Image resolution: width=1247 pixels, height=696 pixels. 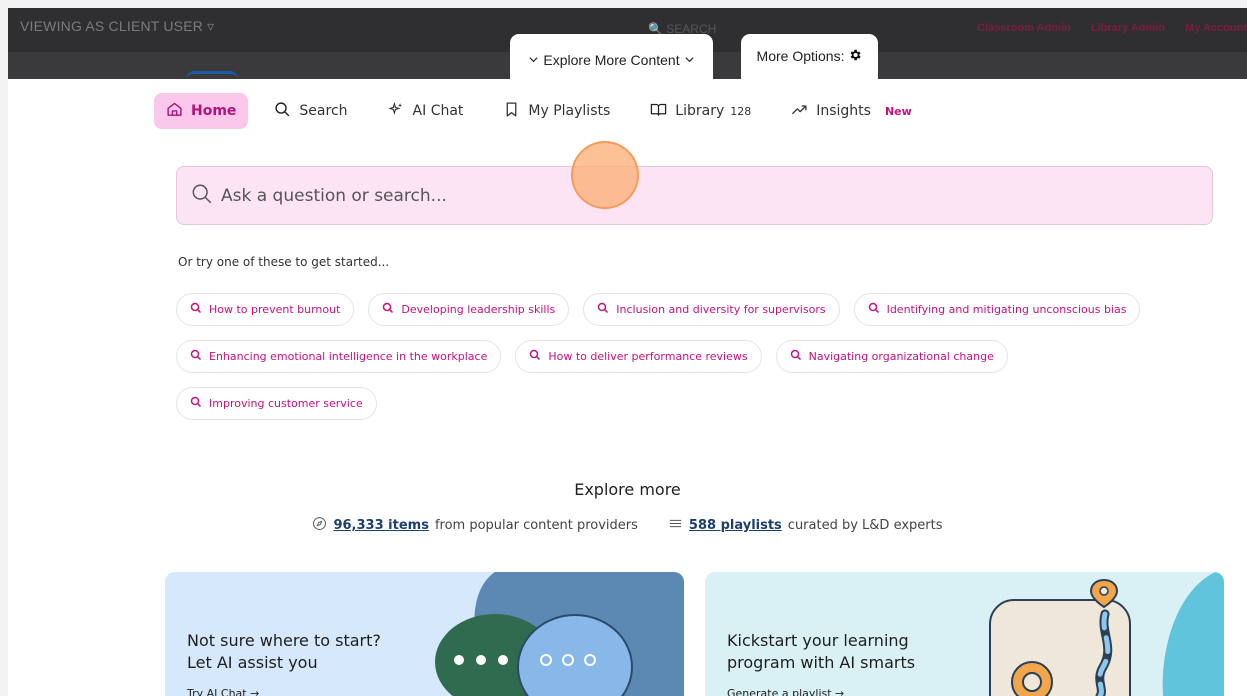 What do you see at coordinates (800, 56) in the screenshot?
I see `more-options-label: More Options:` at bounding box center [800, 56].